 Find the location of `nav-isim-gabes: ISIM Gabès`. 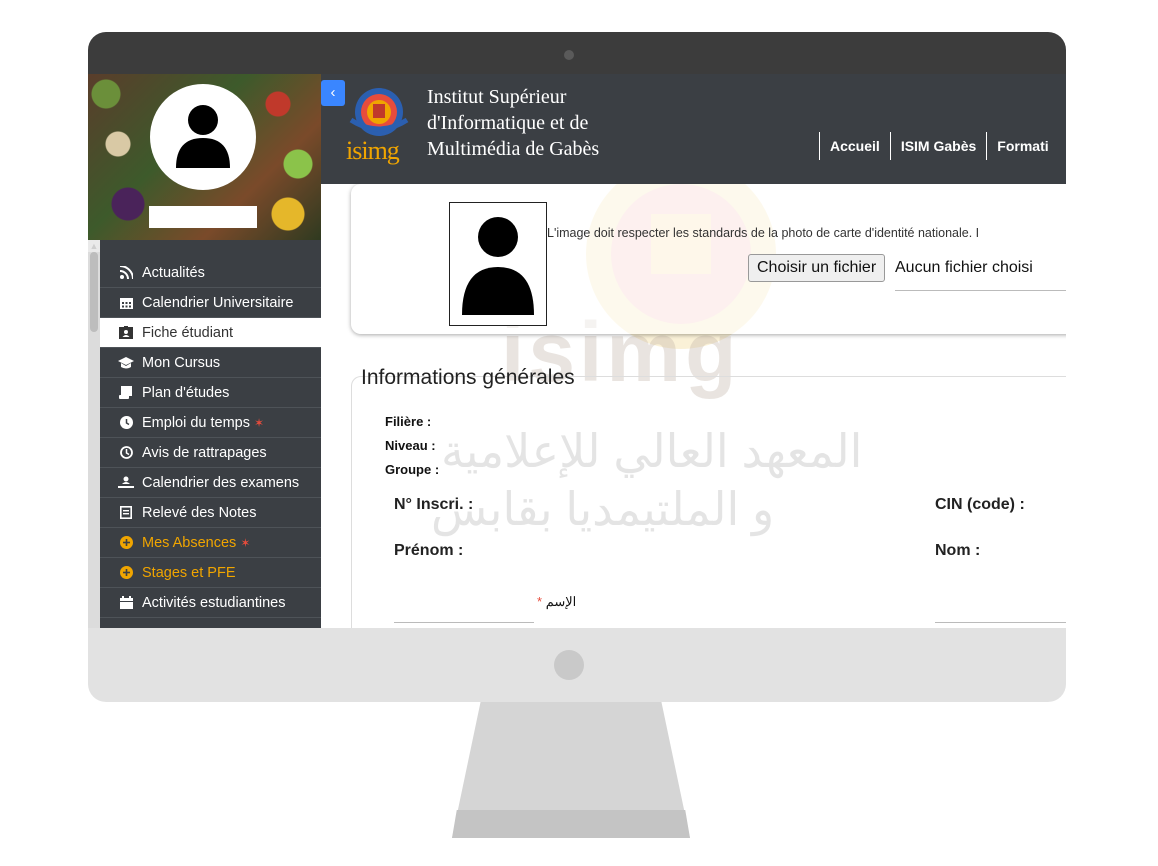

nav-isim-gabes: ISIM Gabès is located at coordinates (937, 146).